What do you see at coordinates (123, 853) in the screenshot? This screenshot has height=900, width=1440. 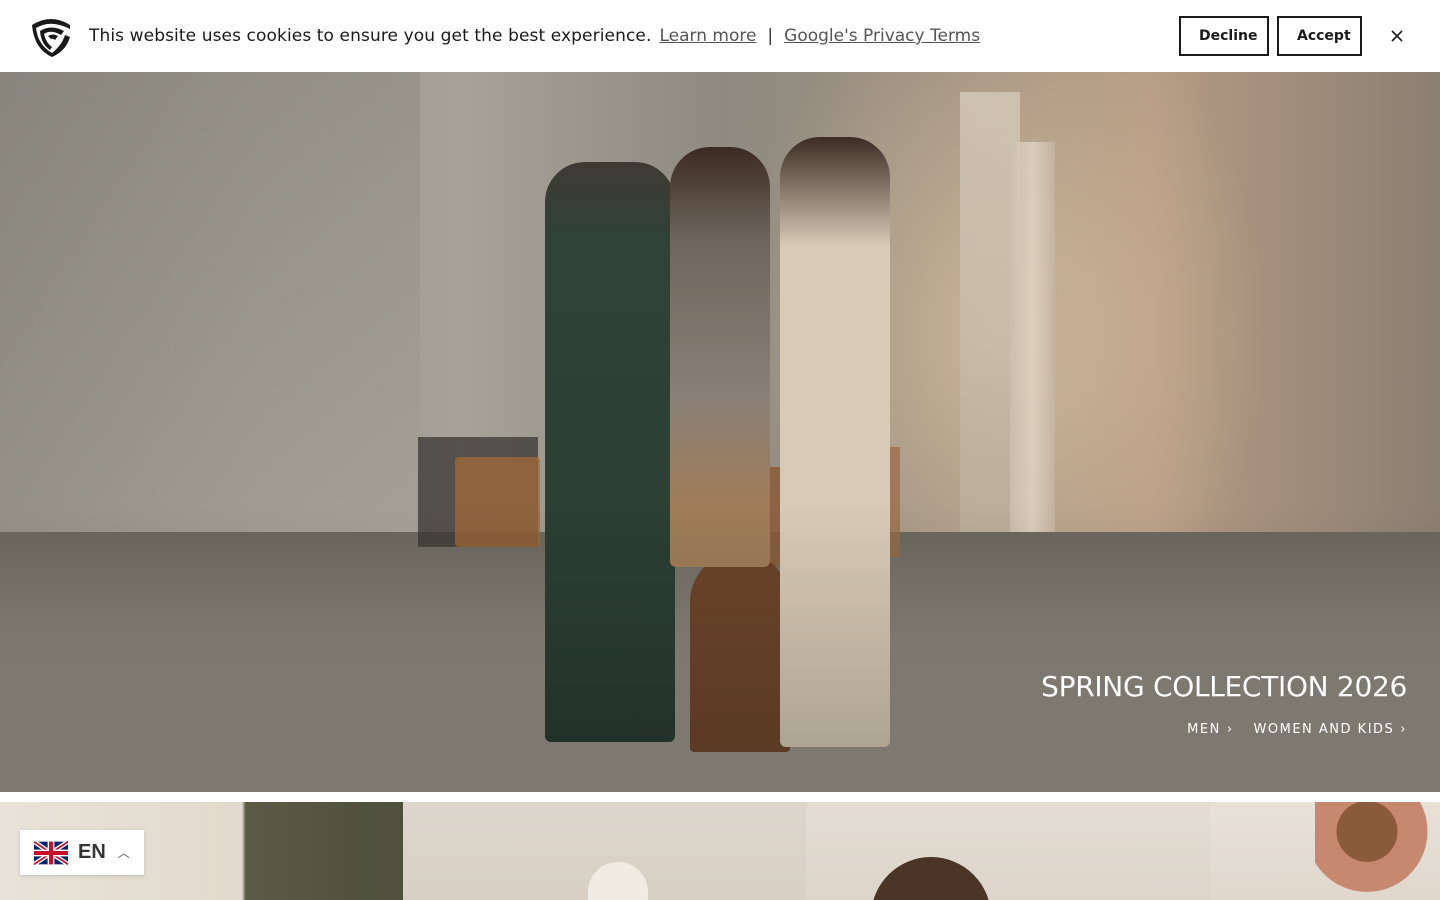 I see `chevron-up-icon: ︿` at bounding box center [123, 853].